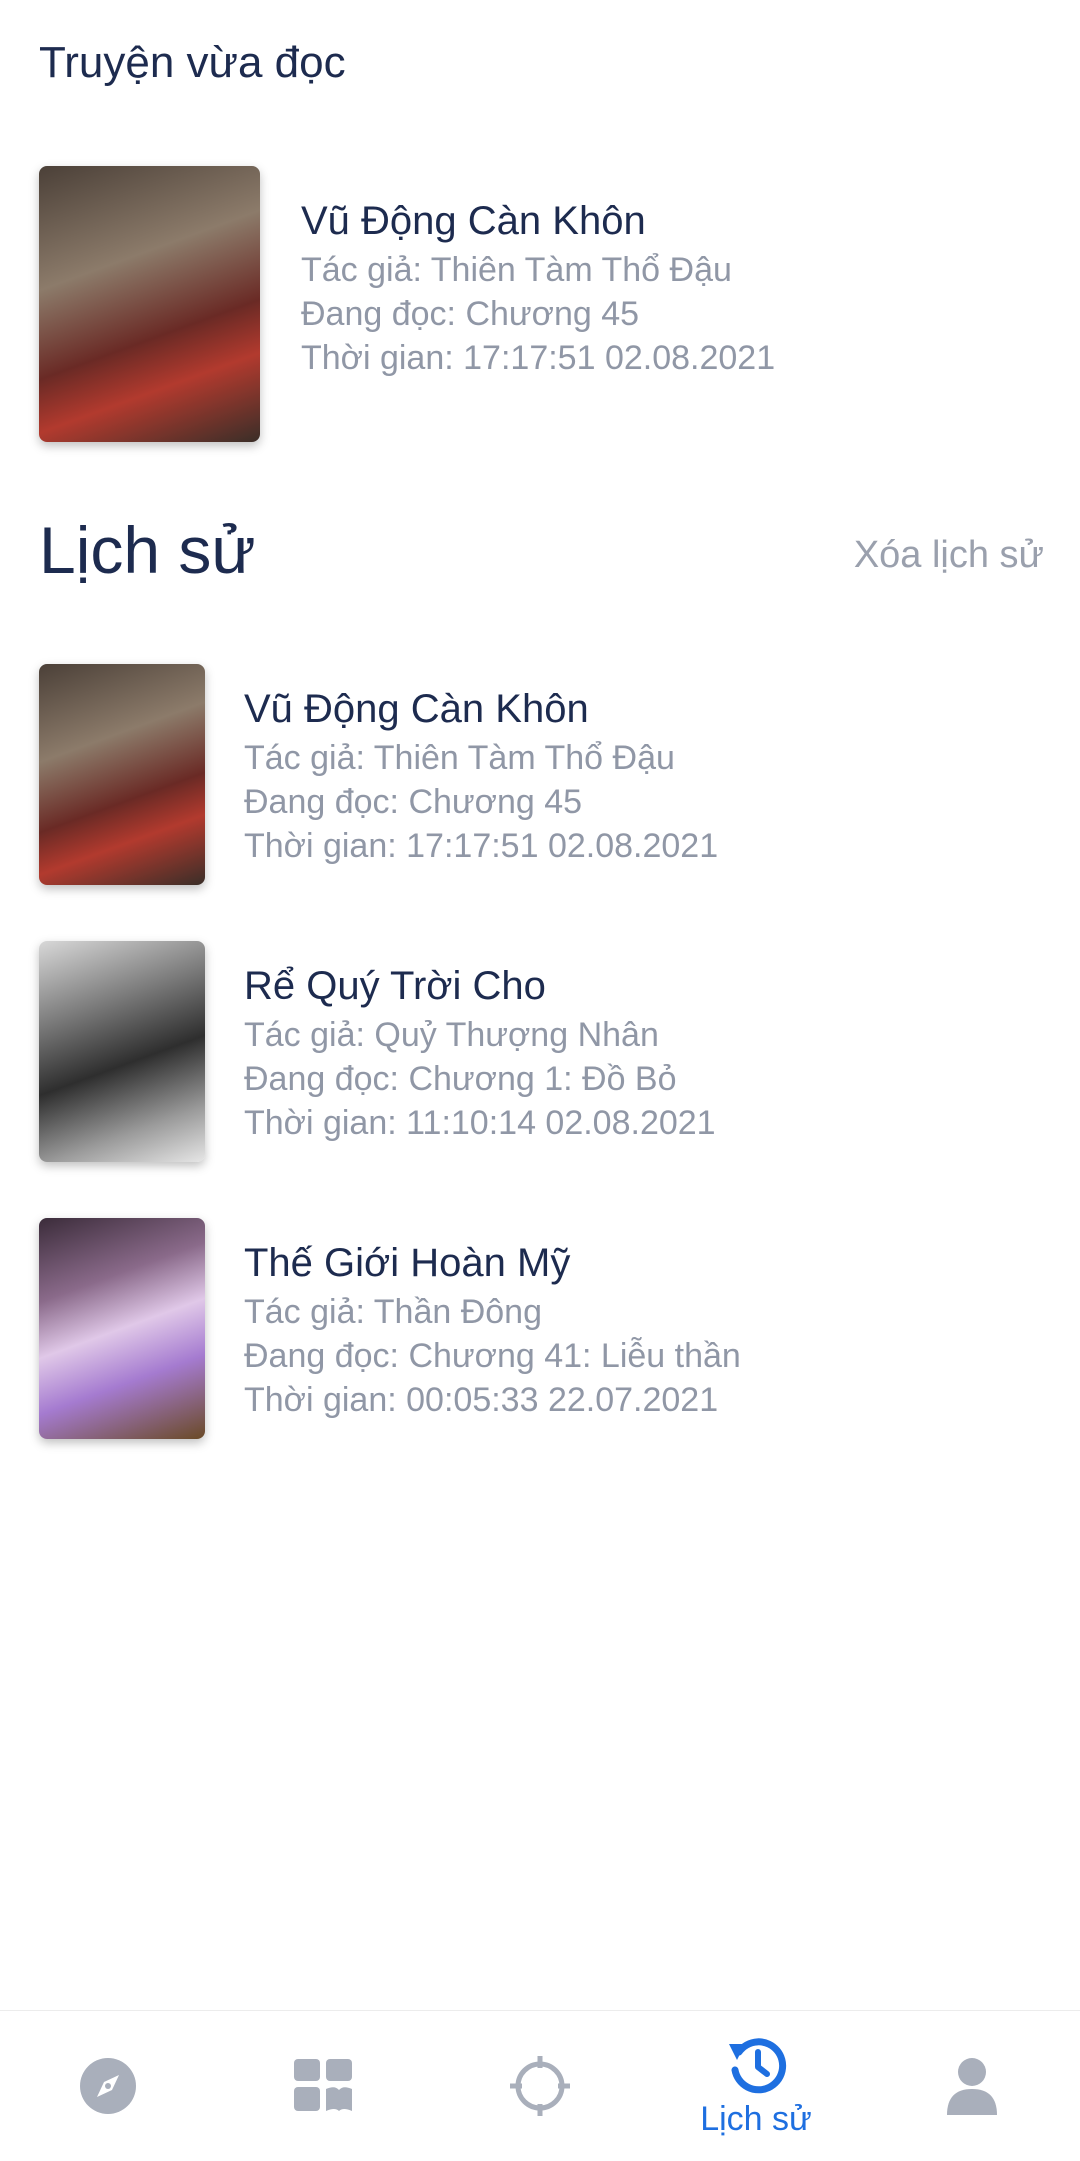 The height and width of the screenshot is (2161, 1080). Describe the element at coordinates (470, 314) in the screenshot. I see `recent-story-reading: Đang đọc: Chương 45` at that location.